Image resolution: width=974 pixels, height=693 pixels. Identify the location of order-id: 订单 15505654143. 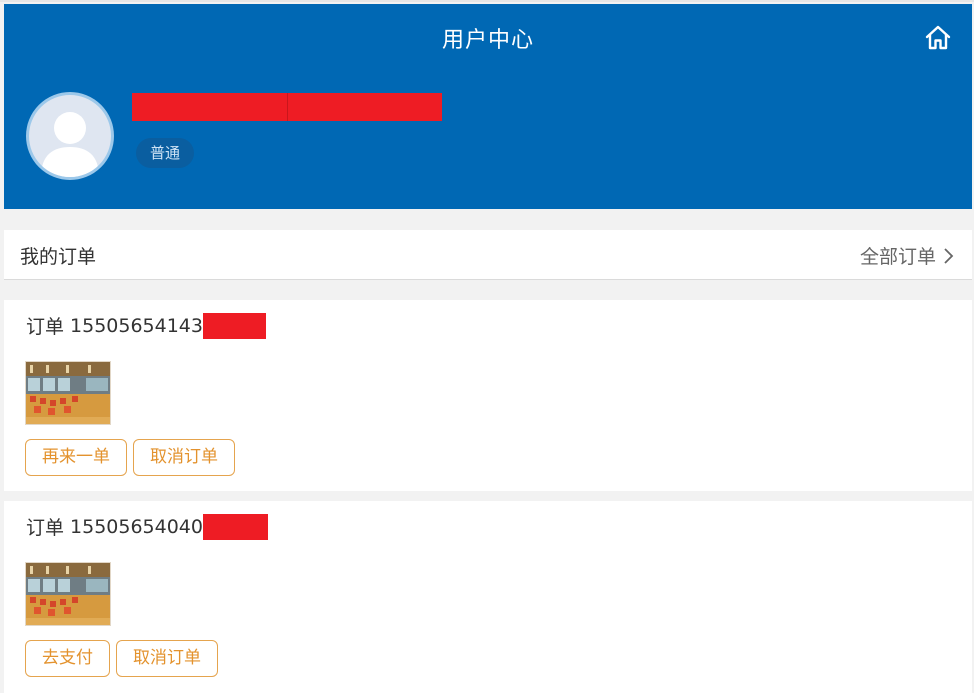
(146, 325).